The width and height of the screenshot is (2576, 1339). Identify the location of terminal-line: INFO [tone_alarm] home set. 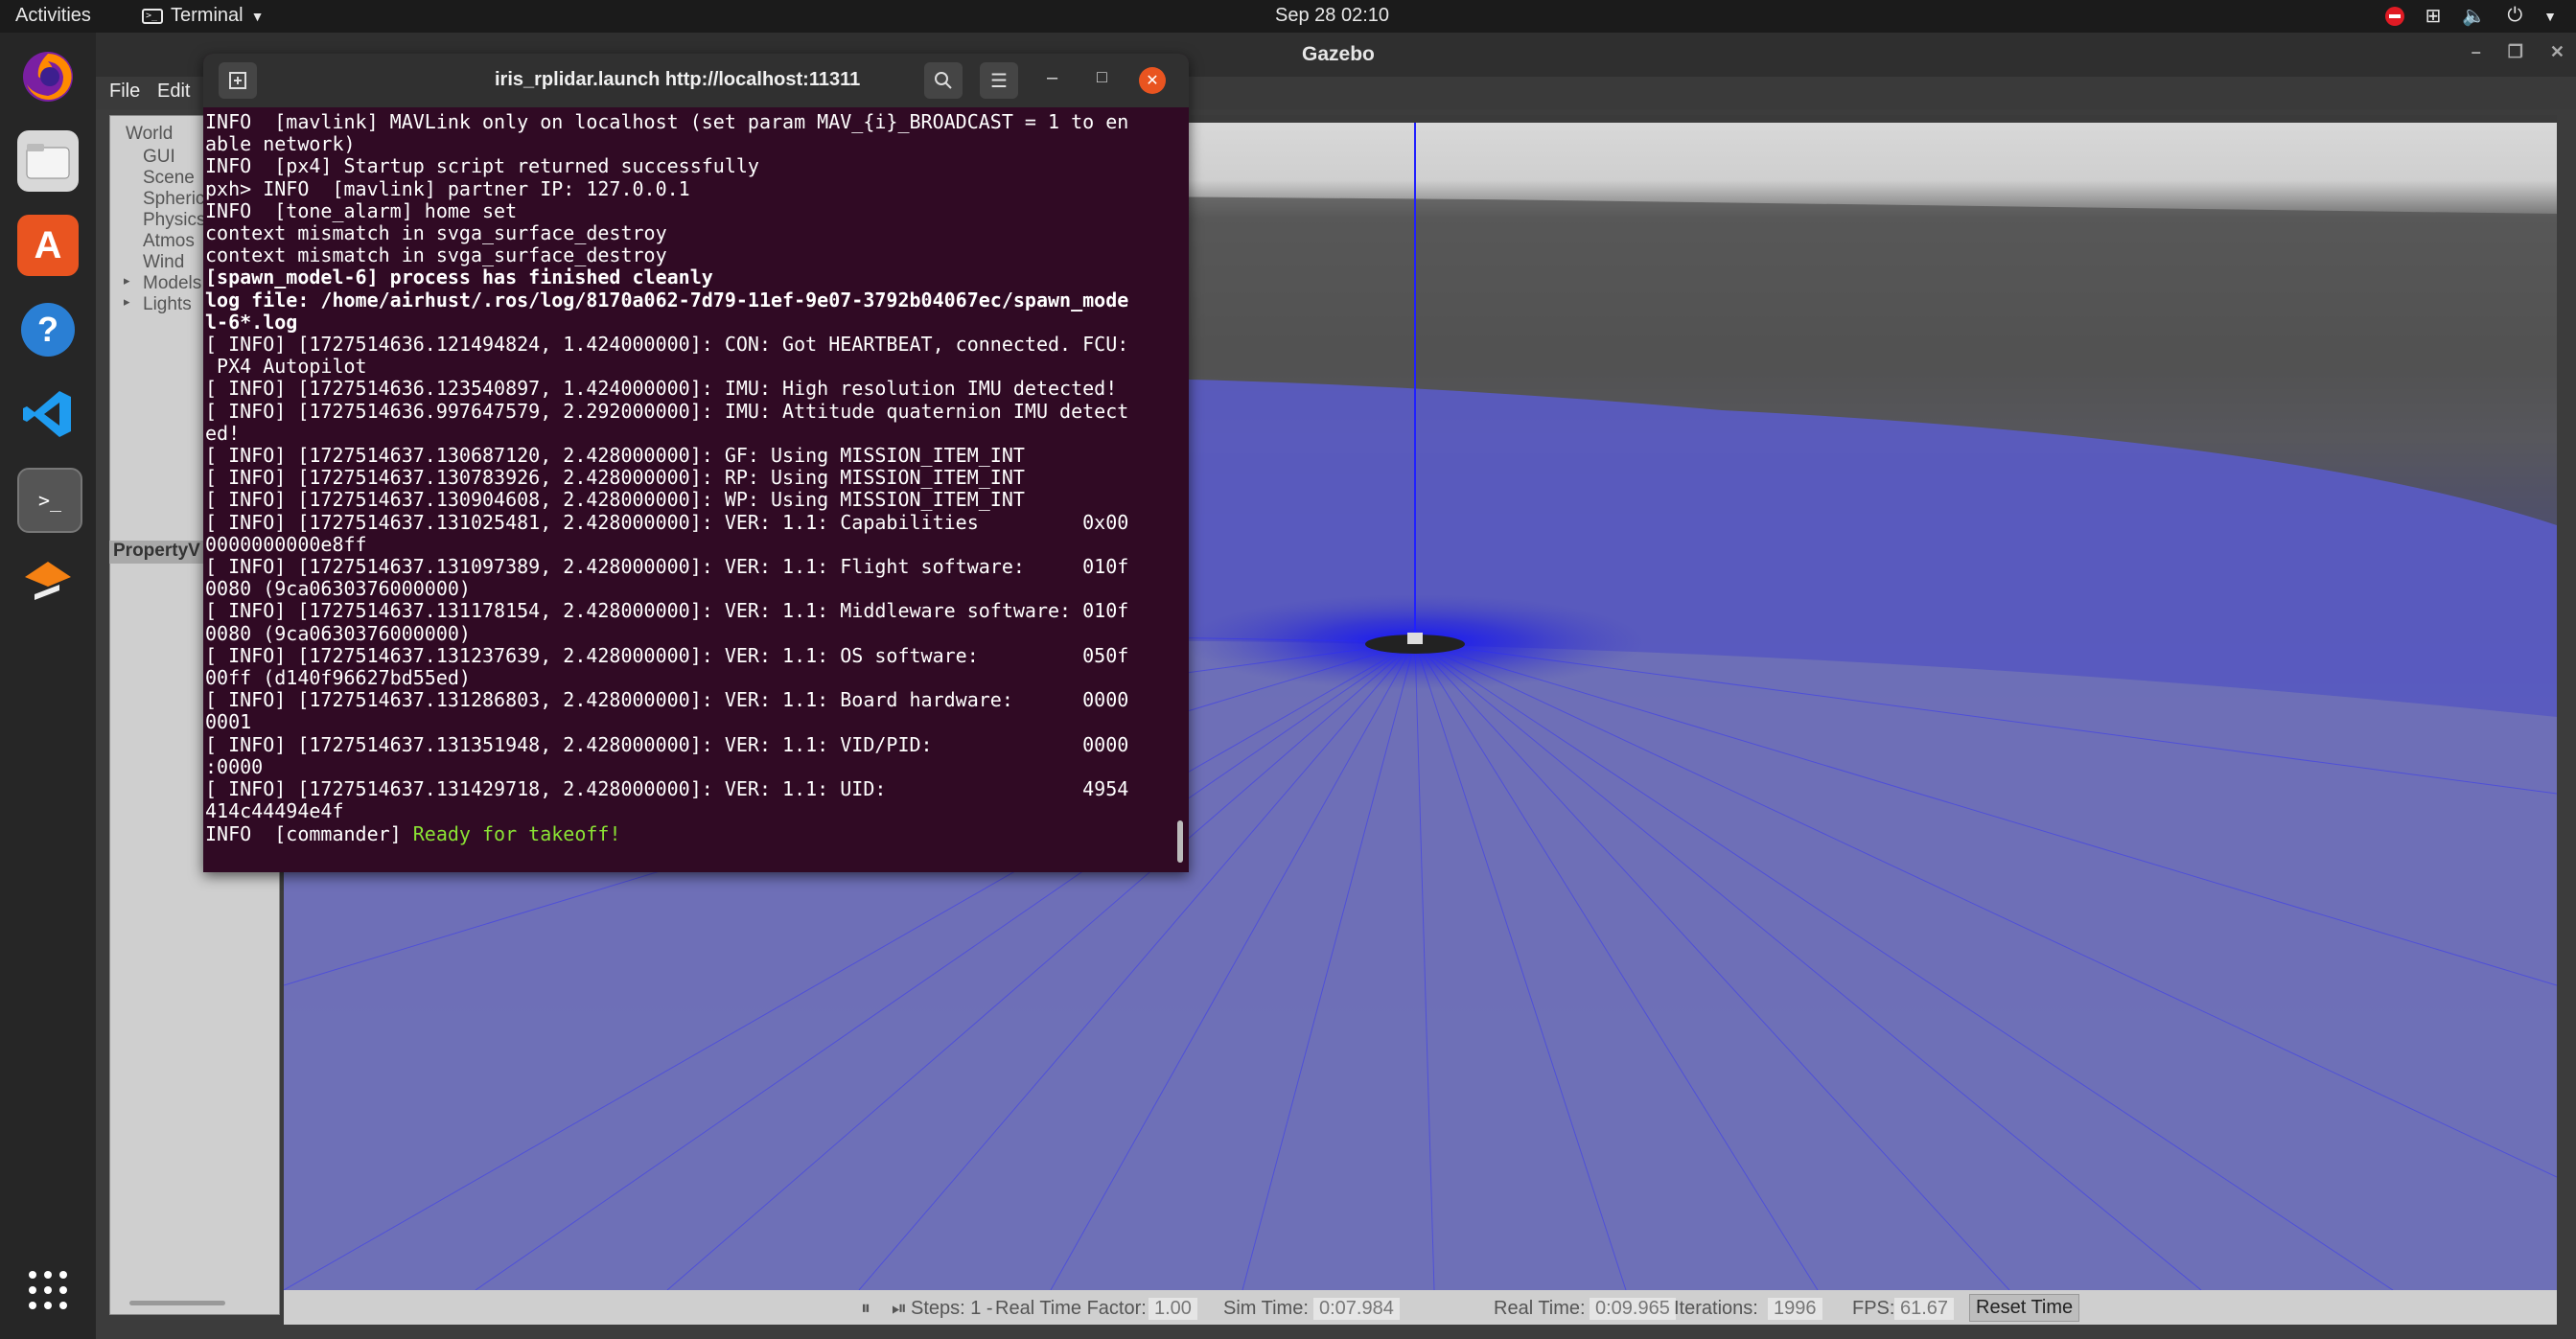
(361, 210).